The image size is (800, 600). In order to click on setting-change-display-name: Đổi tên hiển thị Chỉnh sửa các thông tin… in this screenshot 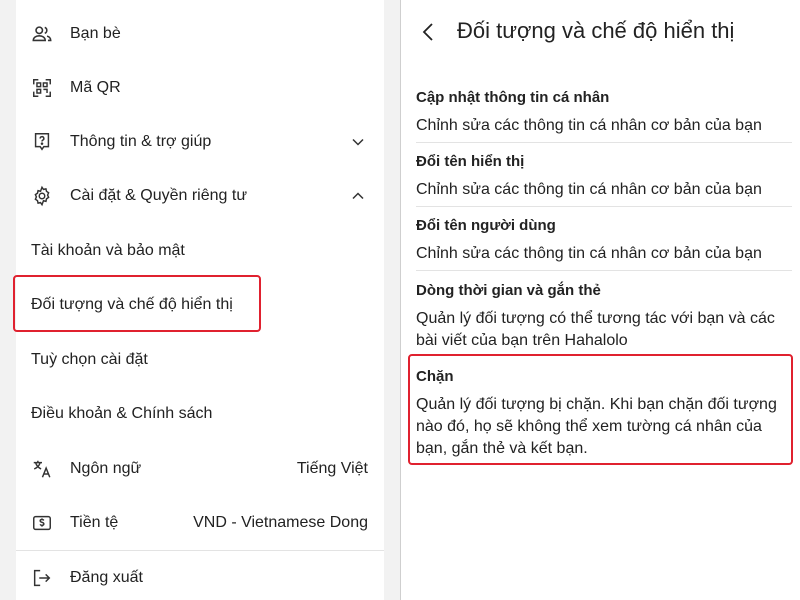, I will do `click(604, 176)`.